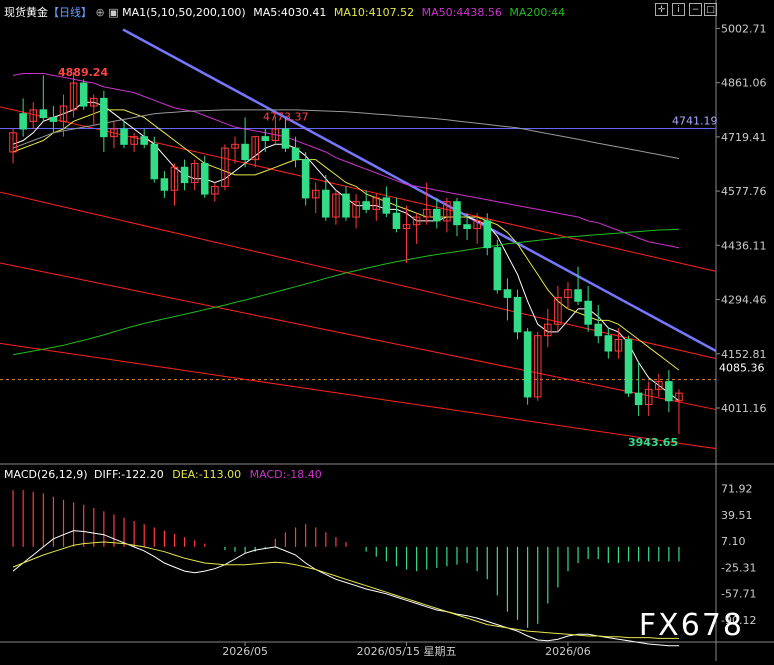  I want to click on settings-icon: ⊕, so click(100, 12).